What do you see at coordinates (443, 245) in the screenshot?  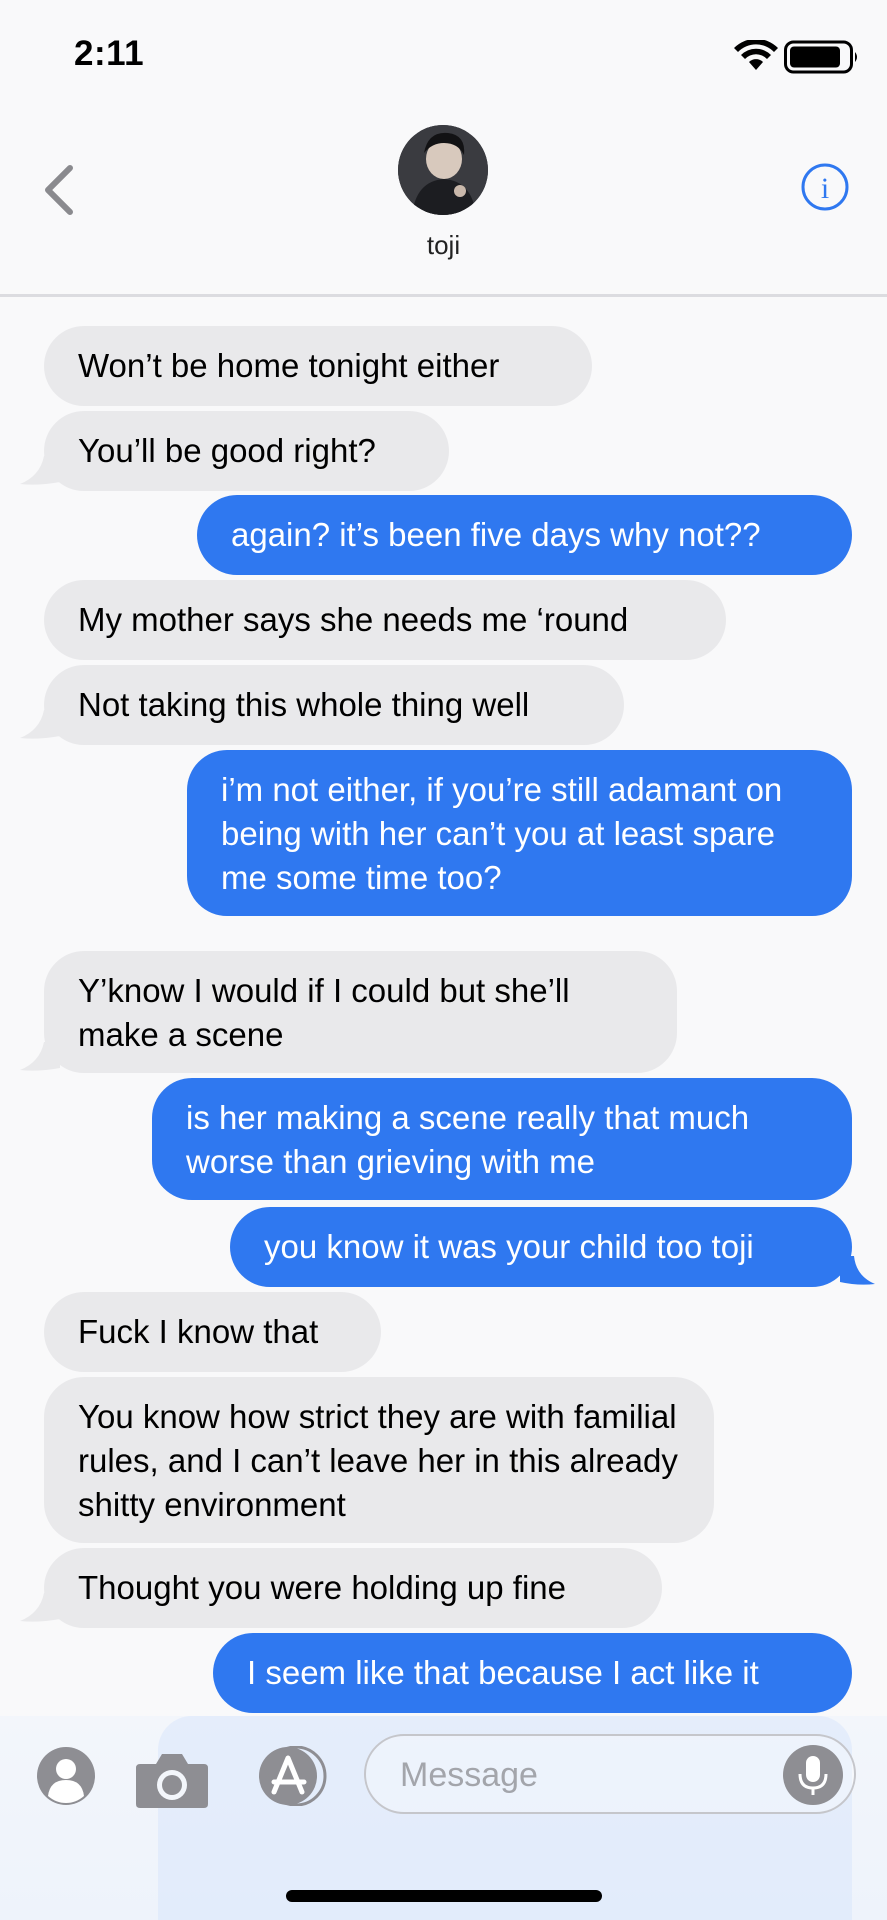 I see `contact-name: toji` at bounding box center [443, 245].